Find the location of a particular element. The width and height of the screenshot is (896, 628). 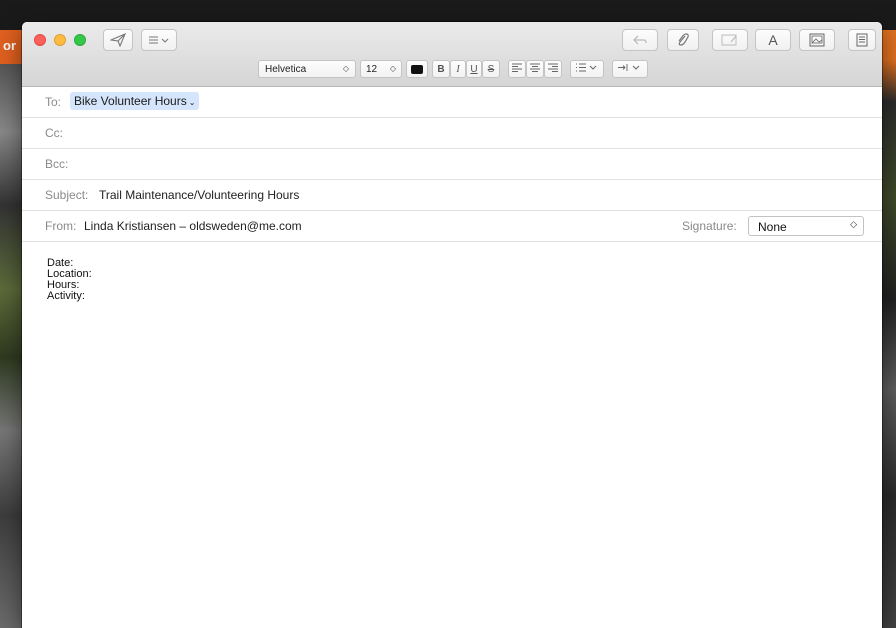

format-panel-icon is located at coordinates (862, 40).